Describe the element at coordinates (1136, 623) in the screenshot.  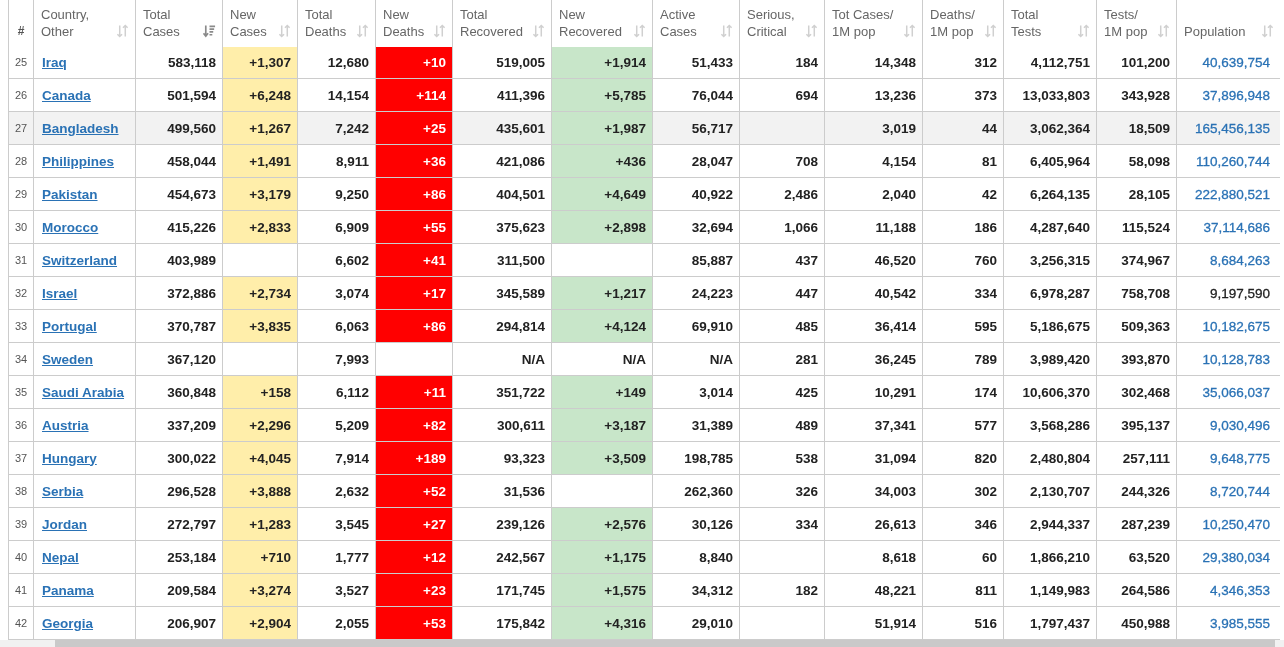
I see `table-cell: 450,988` at that location.